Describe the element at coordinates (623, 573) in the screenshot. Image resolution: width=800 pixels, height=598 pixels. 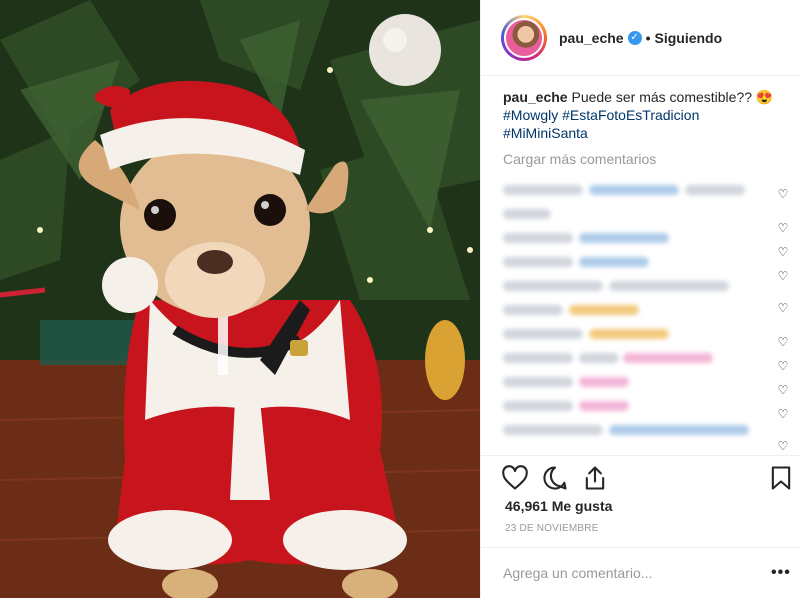
I see `comment-input` at that location.